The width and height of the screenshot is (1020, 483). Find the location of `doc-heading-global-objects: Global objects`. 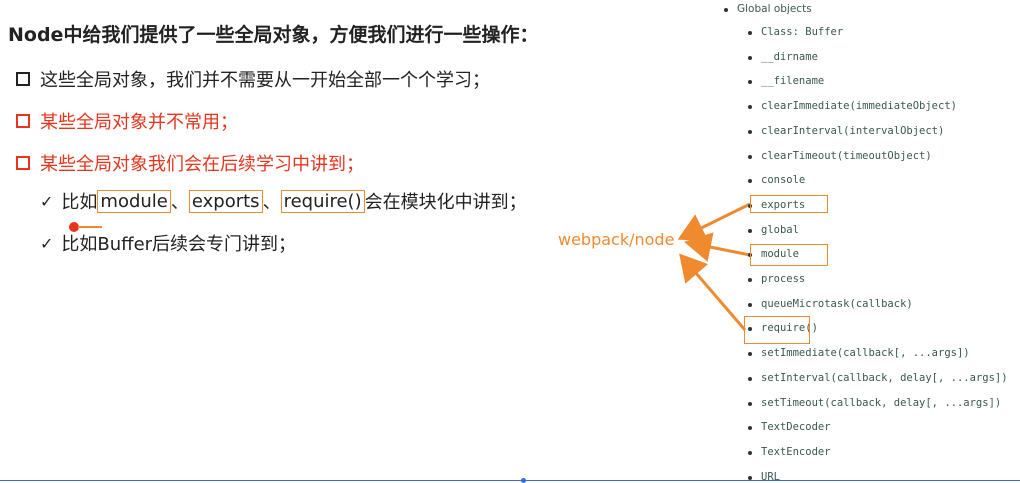

doc-heading-global-objects: Global objects is located at coordinates (768, 9).